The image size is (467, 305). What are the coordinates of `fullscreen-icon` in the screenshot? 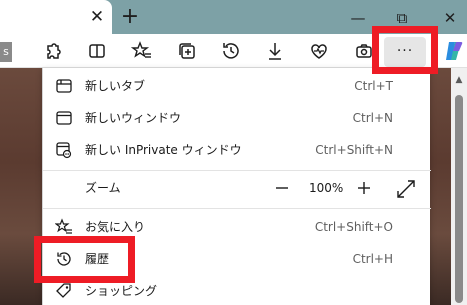 It's located at (406, 189).